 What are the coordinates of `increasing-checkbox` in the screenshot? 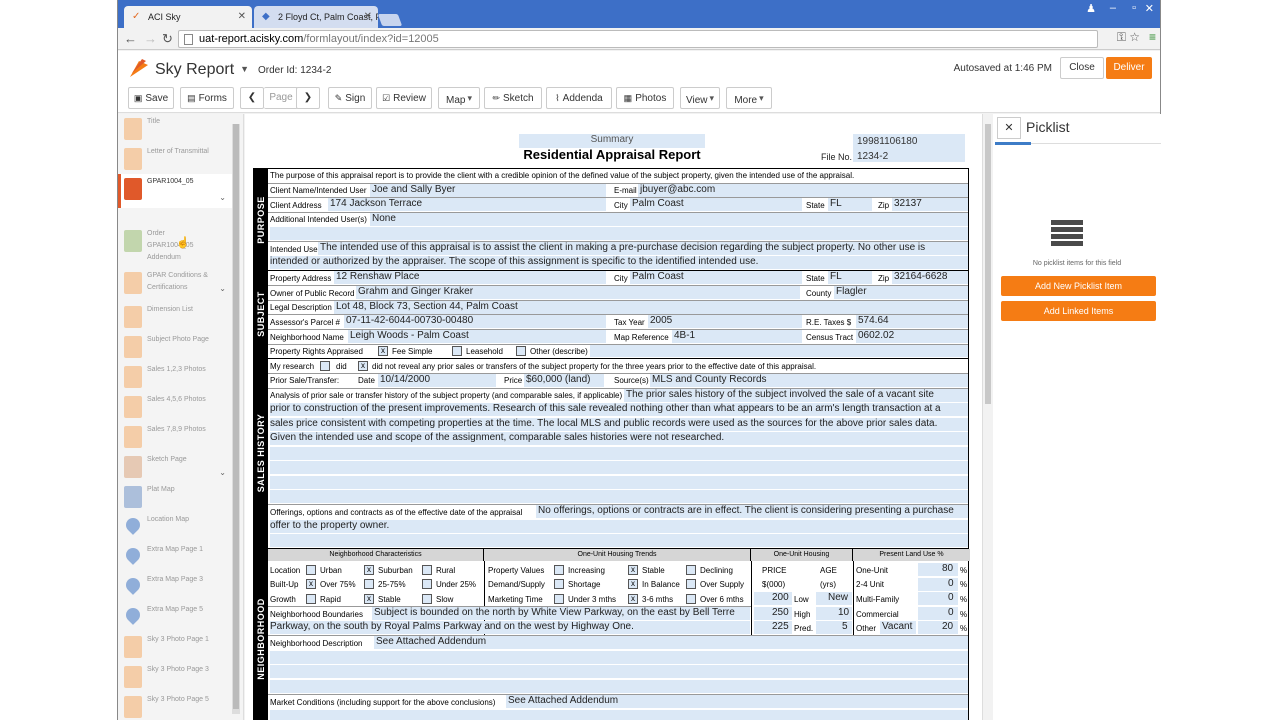 It's located at (559, 570).